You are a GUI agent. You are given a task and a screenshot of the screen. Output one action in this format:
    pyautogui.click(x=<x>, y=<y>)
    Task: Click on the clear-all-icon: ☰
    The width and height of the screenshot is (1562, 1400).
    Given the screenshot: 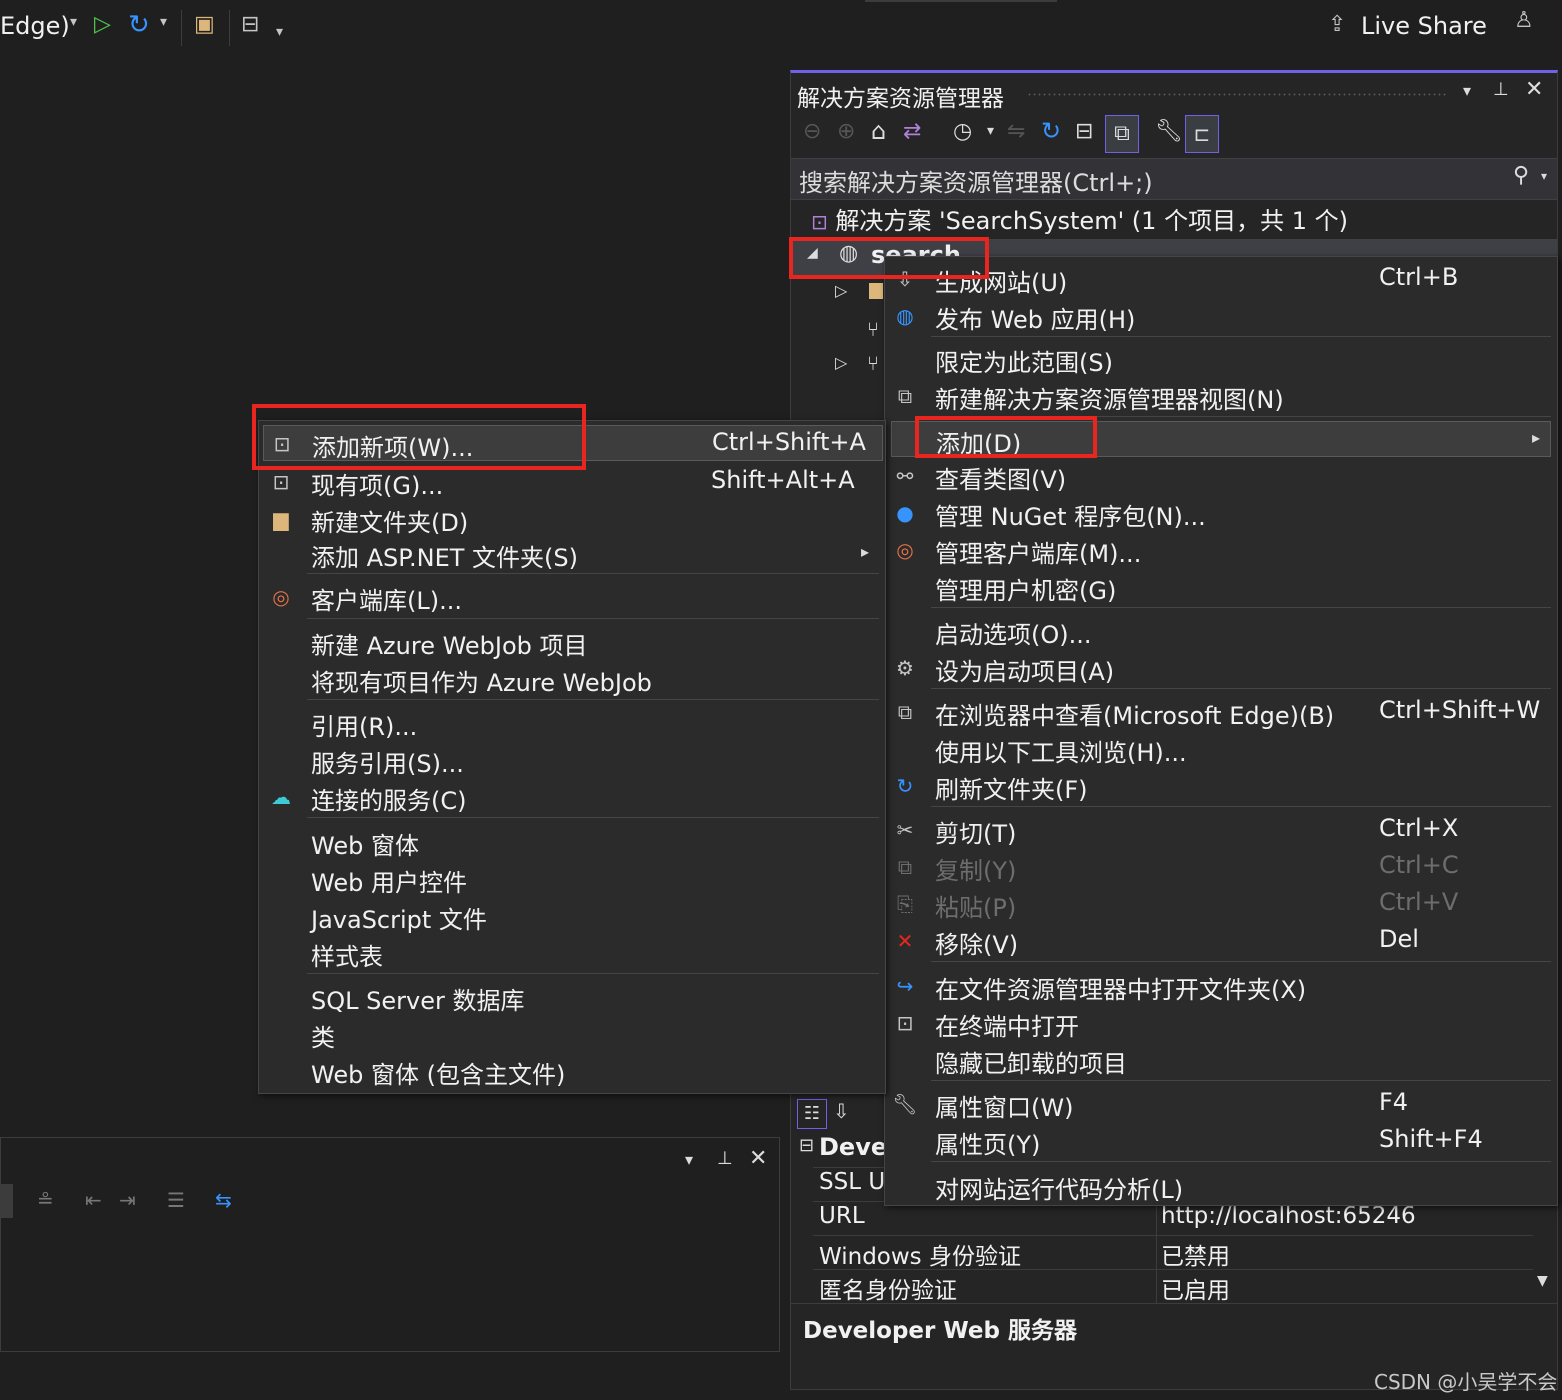 What is the action you would take?
    pyautogui.click(x=176, y=1200)
    